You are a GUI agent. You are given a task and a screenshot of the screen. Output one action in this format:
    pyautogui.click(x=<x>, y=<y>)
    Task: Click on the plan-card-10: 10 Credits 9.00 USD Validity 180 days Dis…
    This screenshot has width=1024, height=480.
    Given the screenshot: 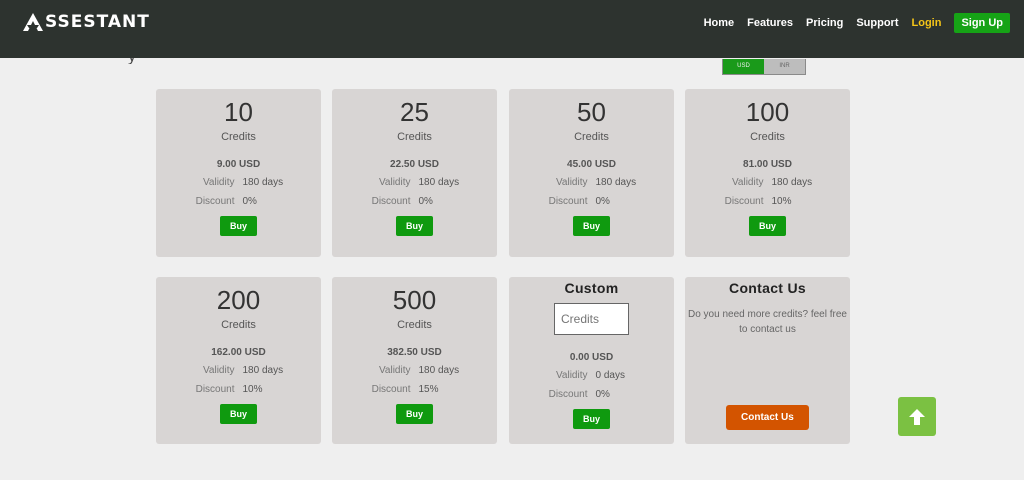 What is the action you would take?
    pyautogui.click(x=238, y=173)
    